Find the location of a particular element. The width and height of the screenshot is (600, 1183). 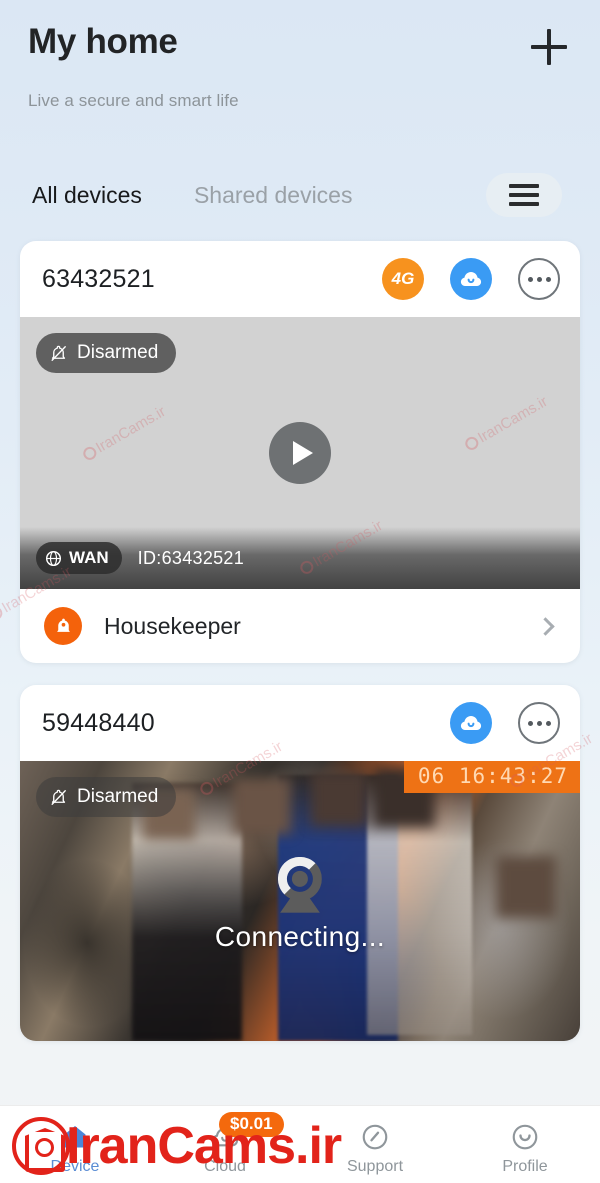

tab-shared-devices: Shared devices is located at coordinates (273, 195).